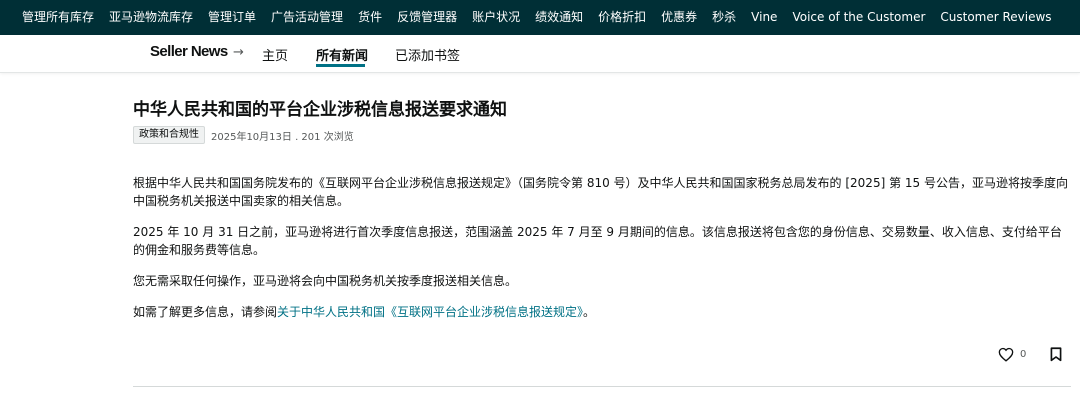  What do you see at coordinates (995, 17) in the screenshot?
I see `nav-customer-reviews: Customer Reviews` at bounding box center [995, 17].